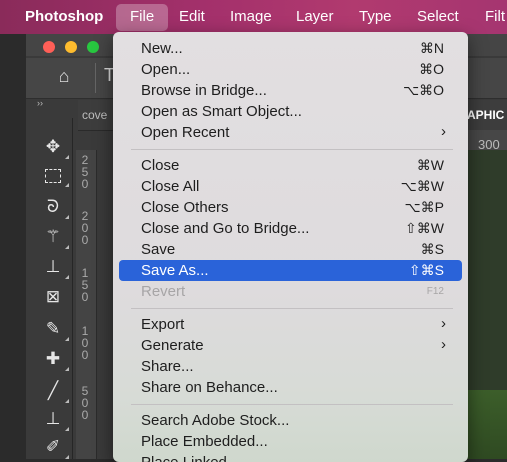 The height and width of the screenshot is (462, 507). What do you see at coordinates (432, 249) in the screenshot?
I see `menu-item-shortcut: ⌘S` at bounding box center [432, 249].